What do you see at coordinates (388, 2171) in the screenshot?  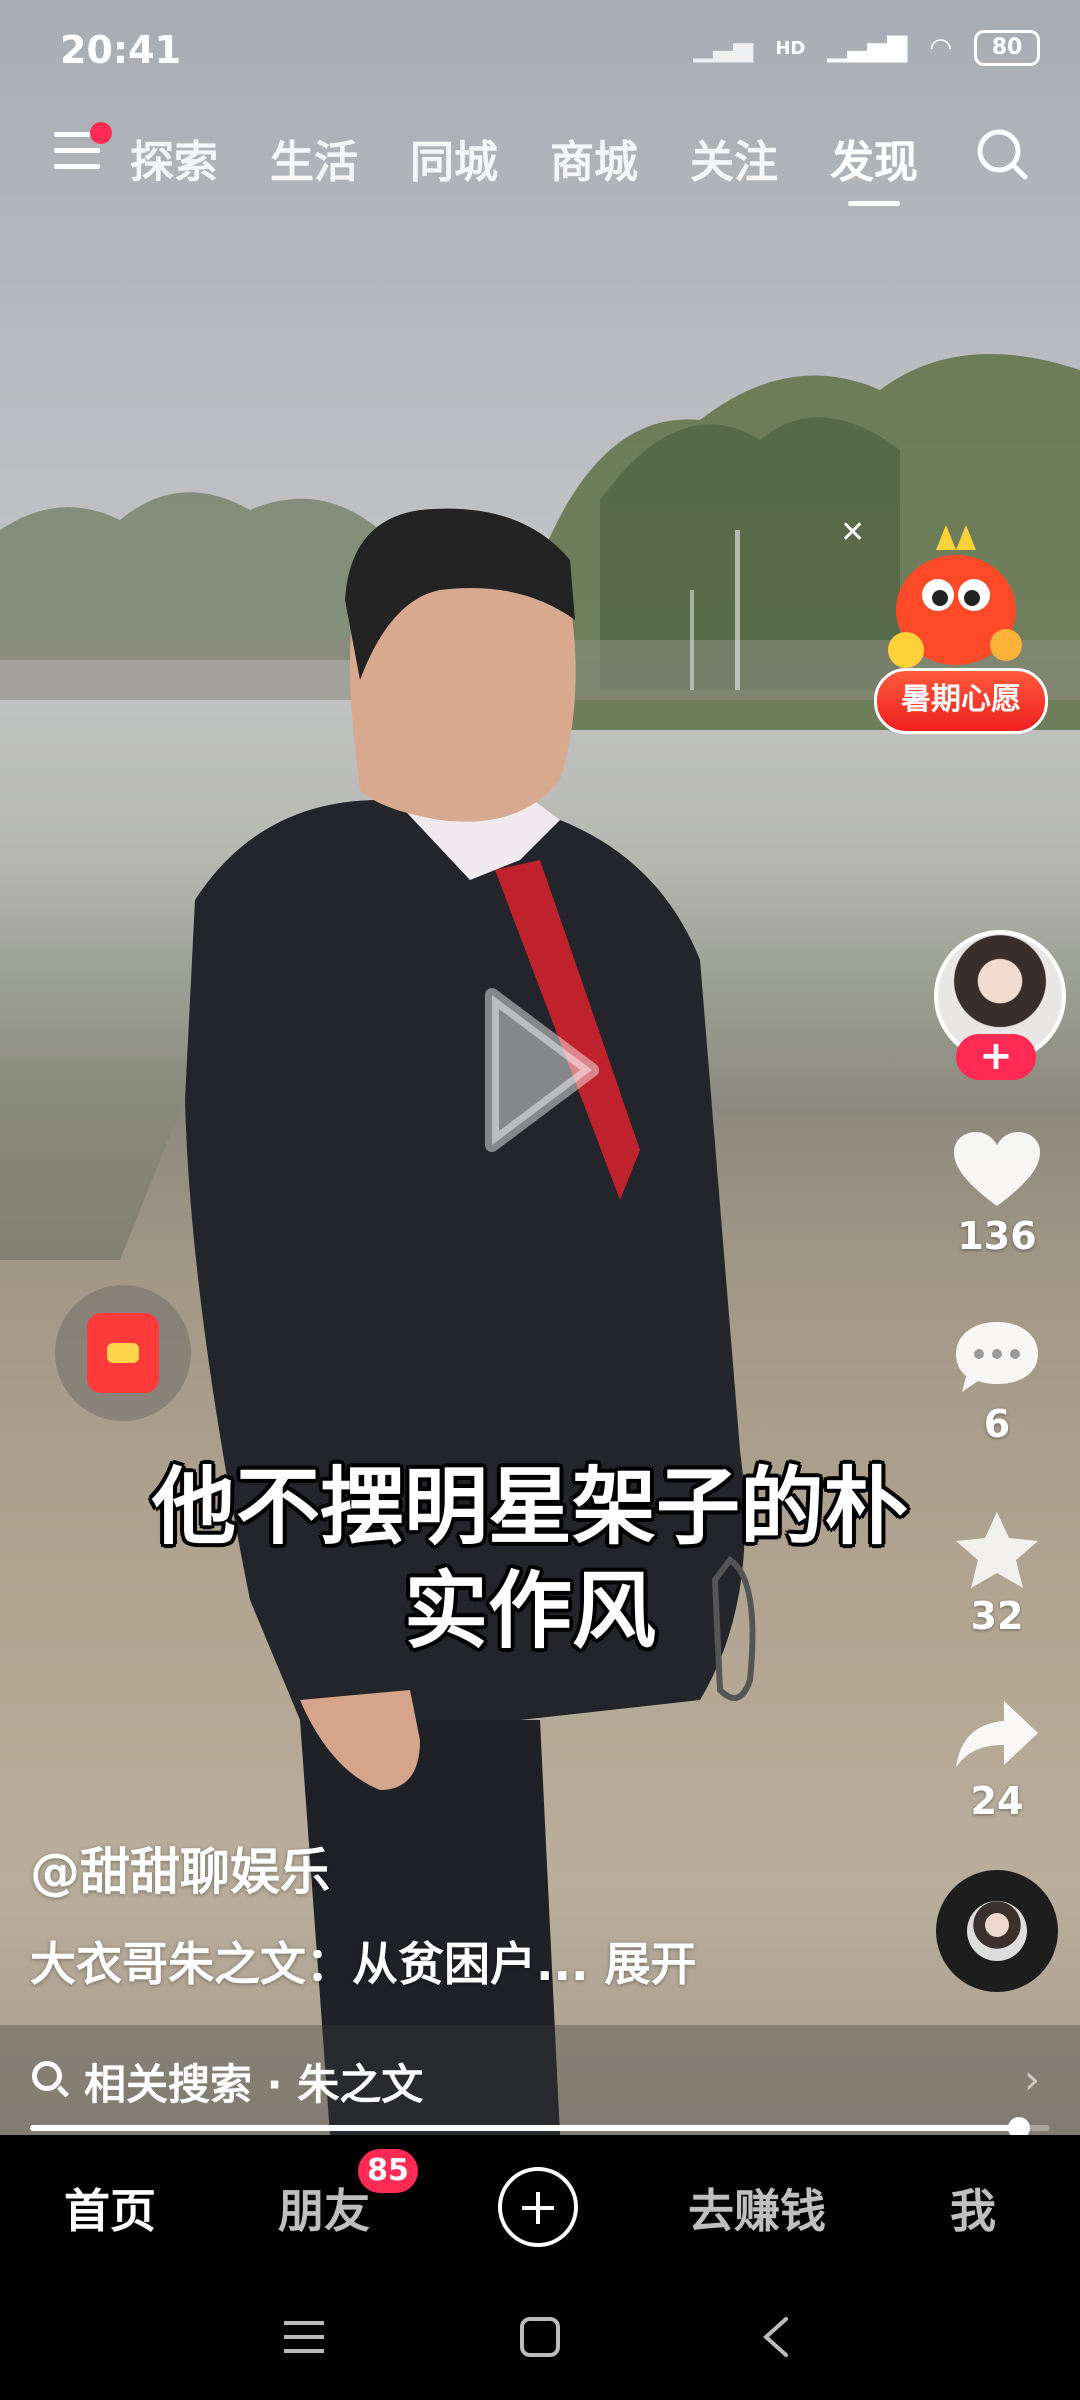 I see `friends-badge: 85` at bounding box center [388, 2171].